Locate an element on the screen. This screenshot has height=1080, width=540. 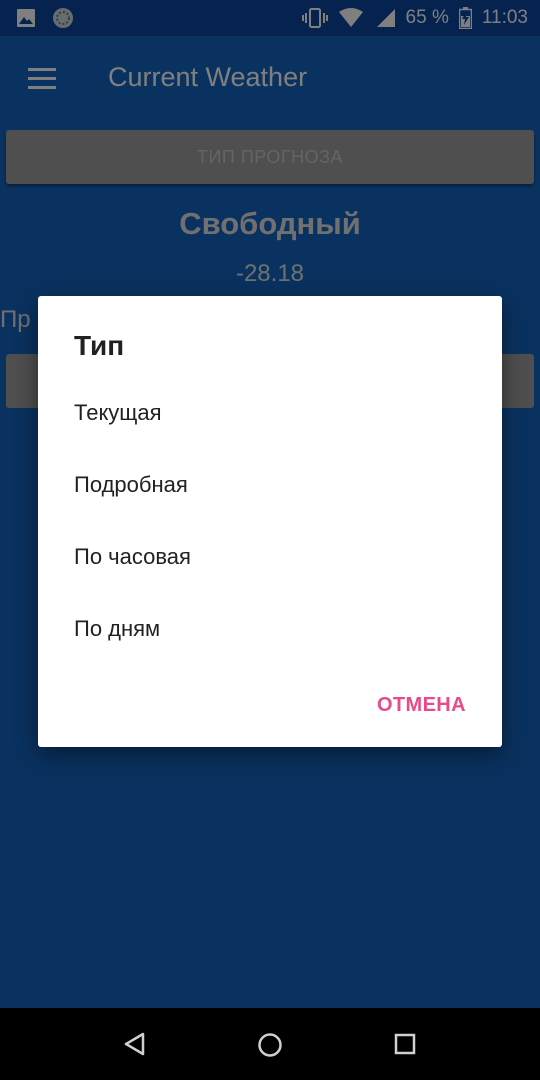
cancel-button: ОТМЕНА is located at coordinates (421, 705).